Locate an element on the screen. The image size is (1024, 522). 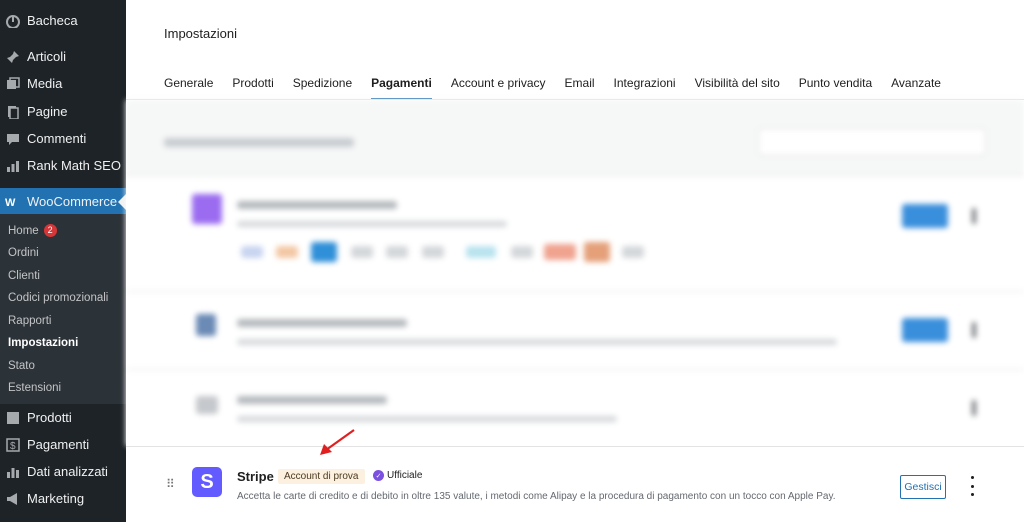
submenu-item-codici-promozionali: Codici promozionali is located at coordinates (58, 298).